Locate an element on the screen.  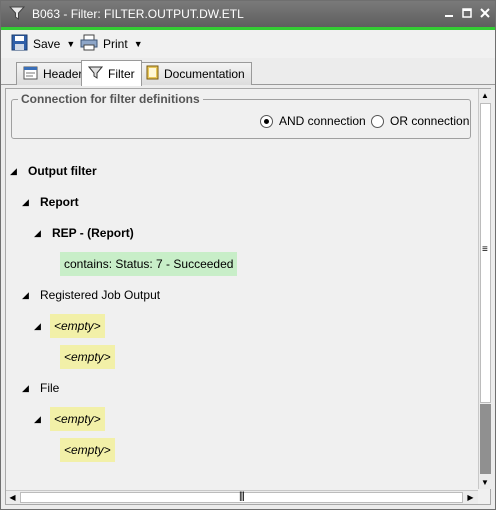
tree-node-rep-report: ◢ REP - (Report) is located at coordinates (84, 233).